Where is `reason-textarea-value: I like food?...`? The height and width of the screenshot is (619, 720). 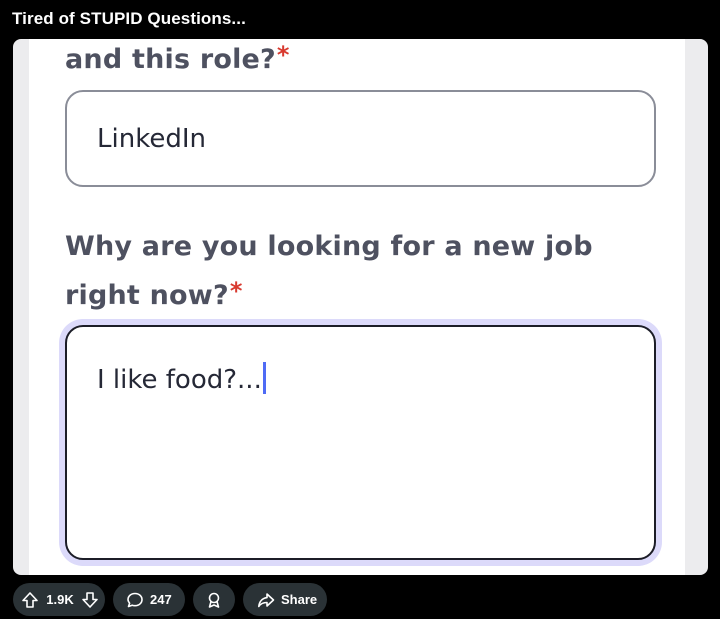
reason-textarea-value: I like food?... is located at coordinates (179, 380).